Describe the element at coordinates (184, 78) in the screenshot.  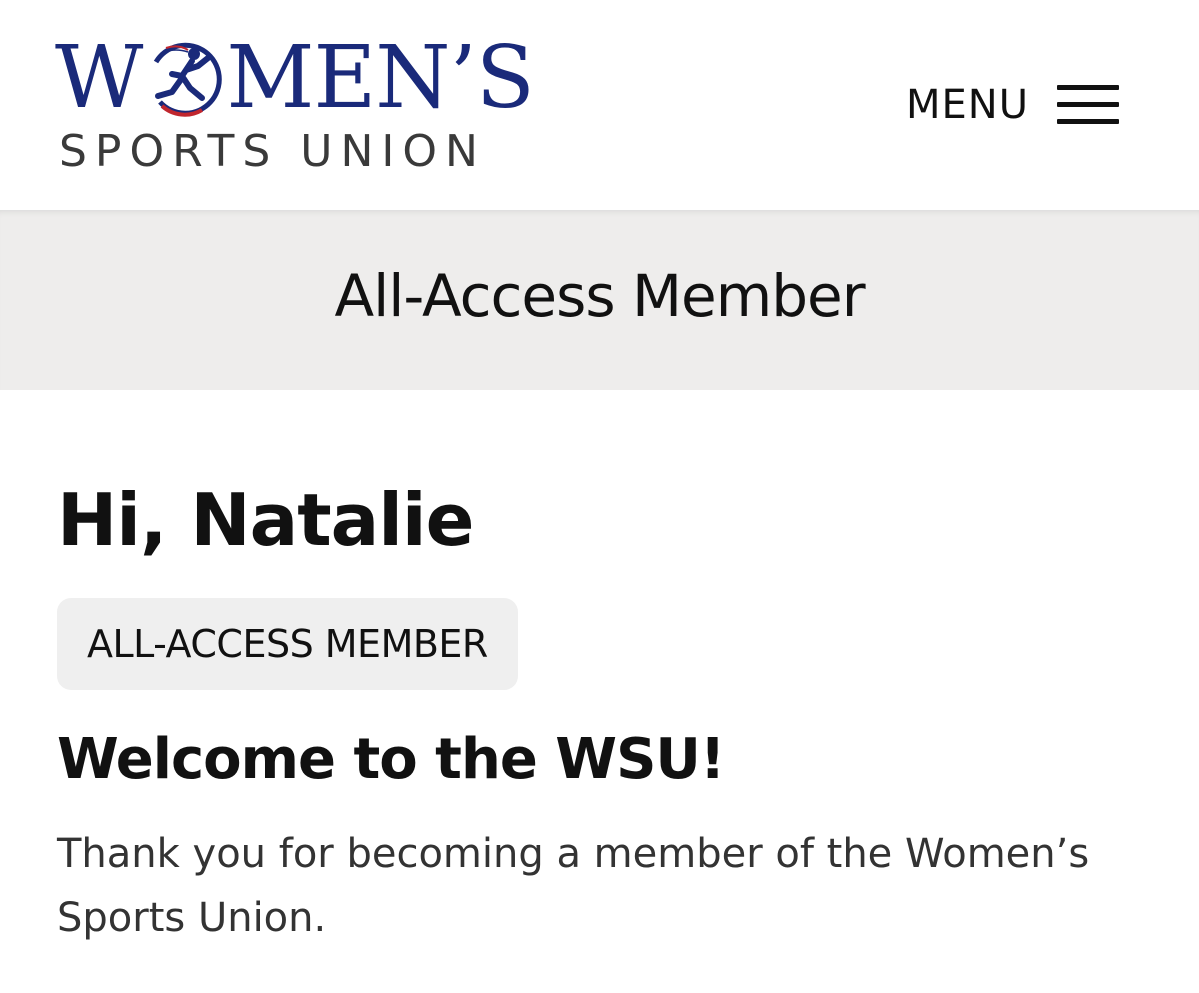
I see `runner-icon` at that location.